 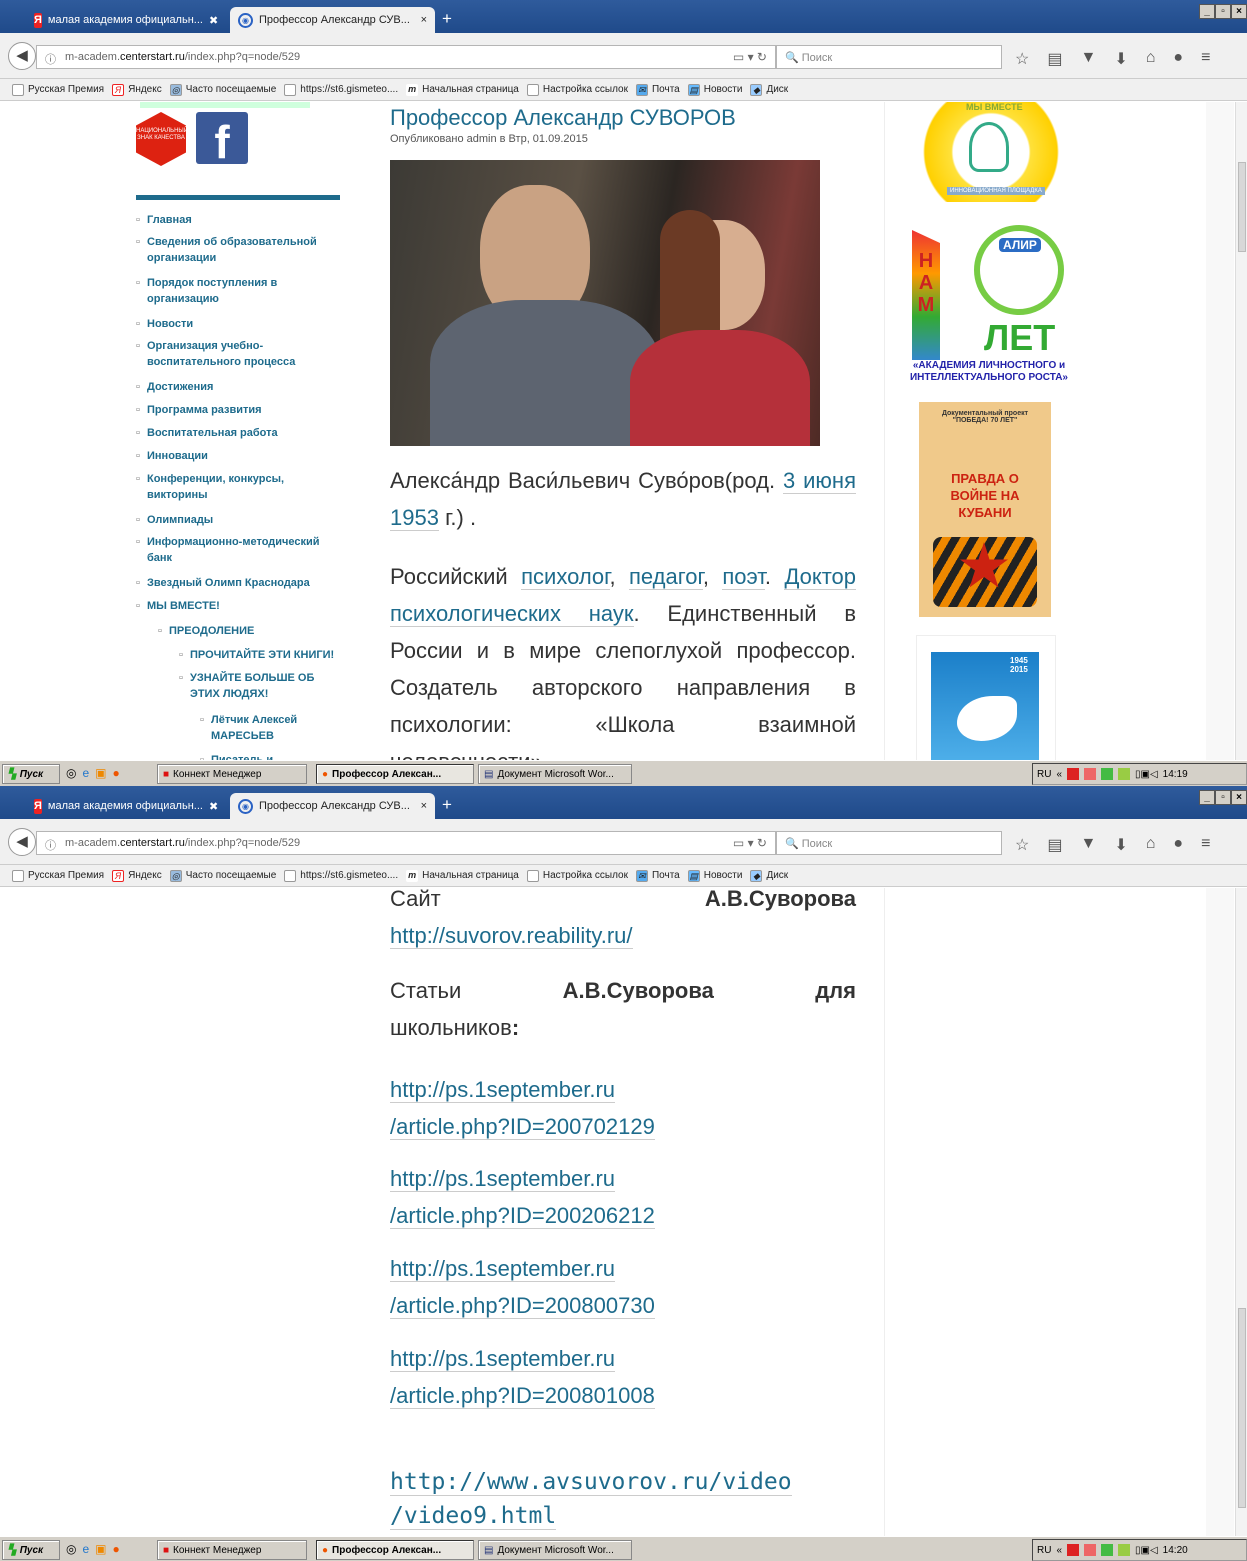 What do you see at coordinates (522, 1306) in the screenshot?
I see `article-link: /article.php?ID=200800730` at bounding box center [522, 1306].